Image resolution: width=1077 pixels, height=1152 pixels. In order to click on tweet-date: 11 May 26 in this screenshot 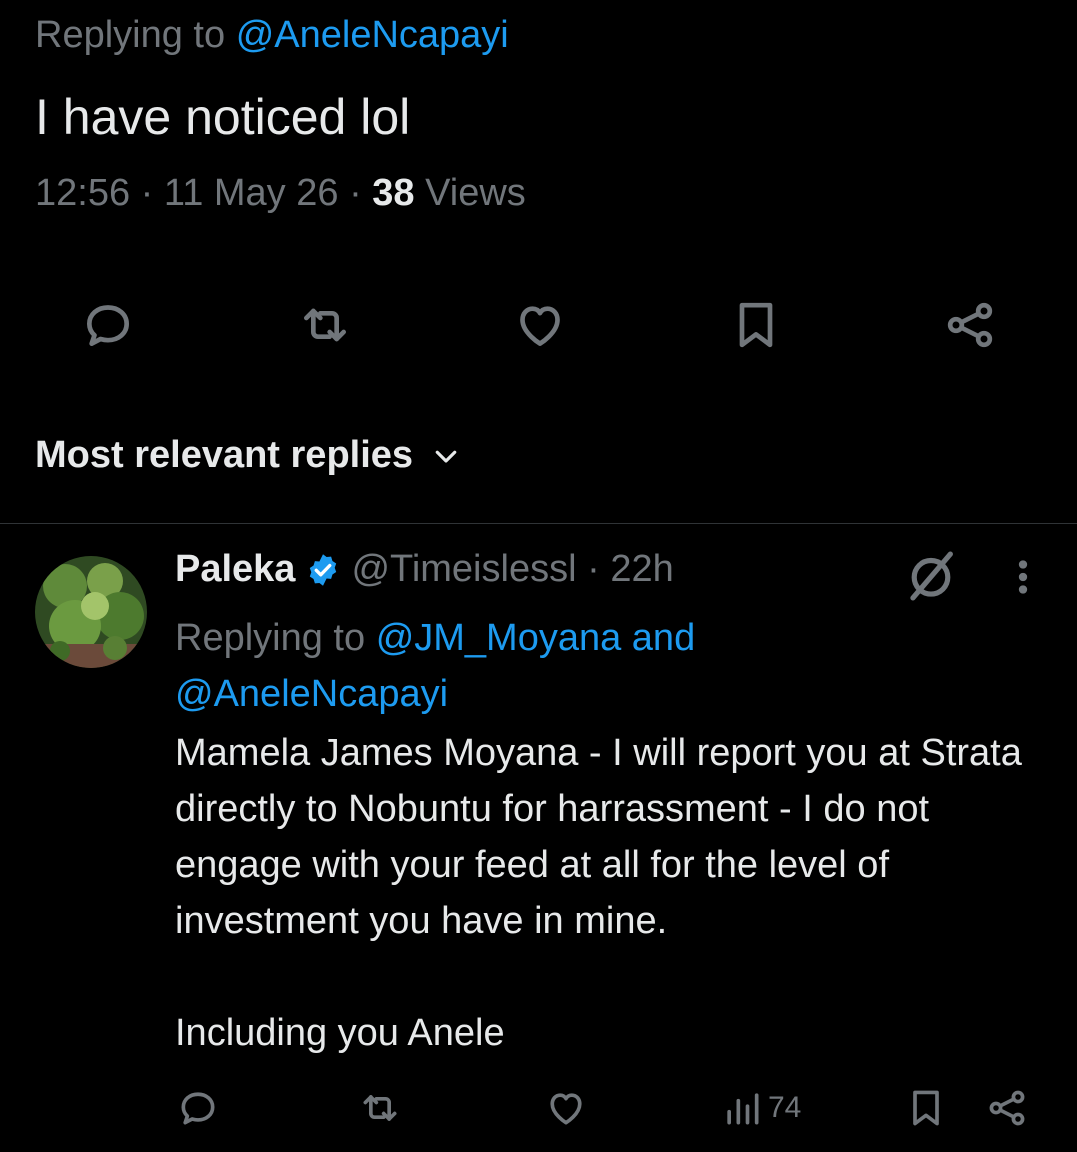, I will do `click(251, 193)`.